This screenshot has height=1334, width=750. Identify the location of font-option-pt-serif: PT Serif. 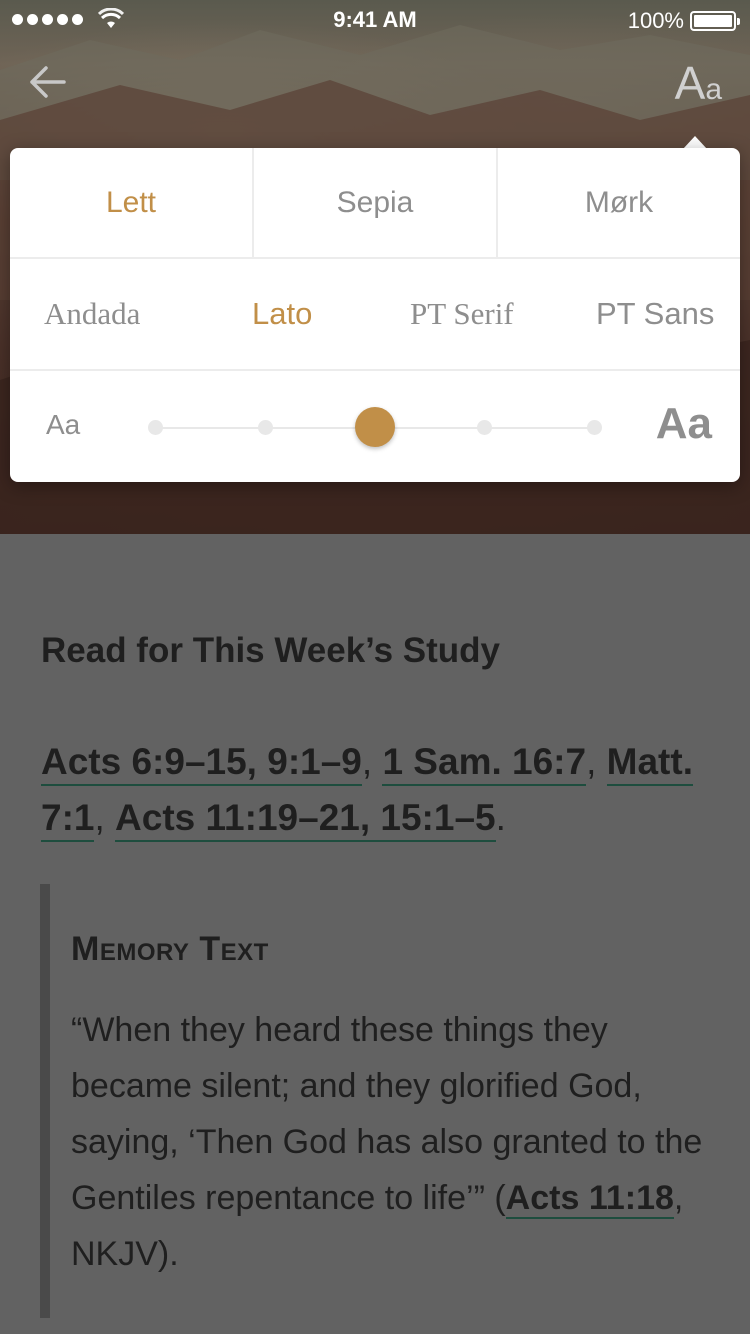
(462, 314).